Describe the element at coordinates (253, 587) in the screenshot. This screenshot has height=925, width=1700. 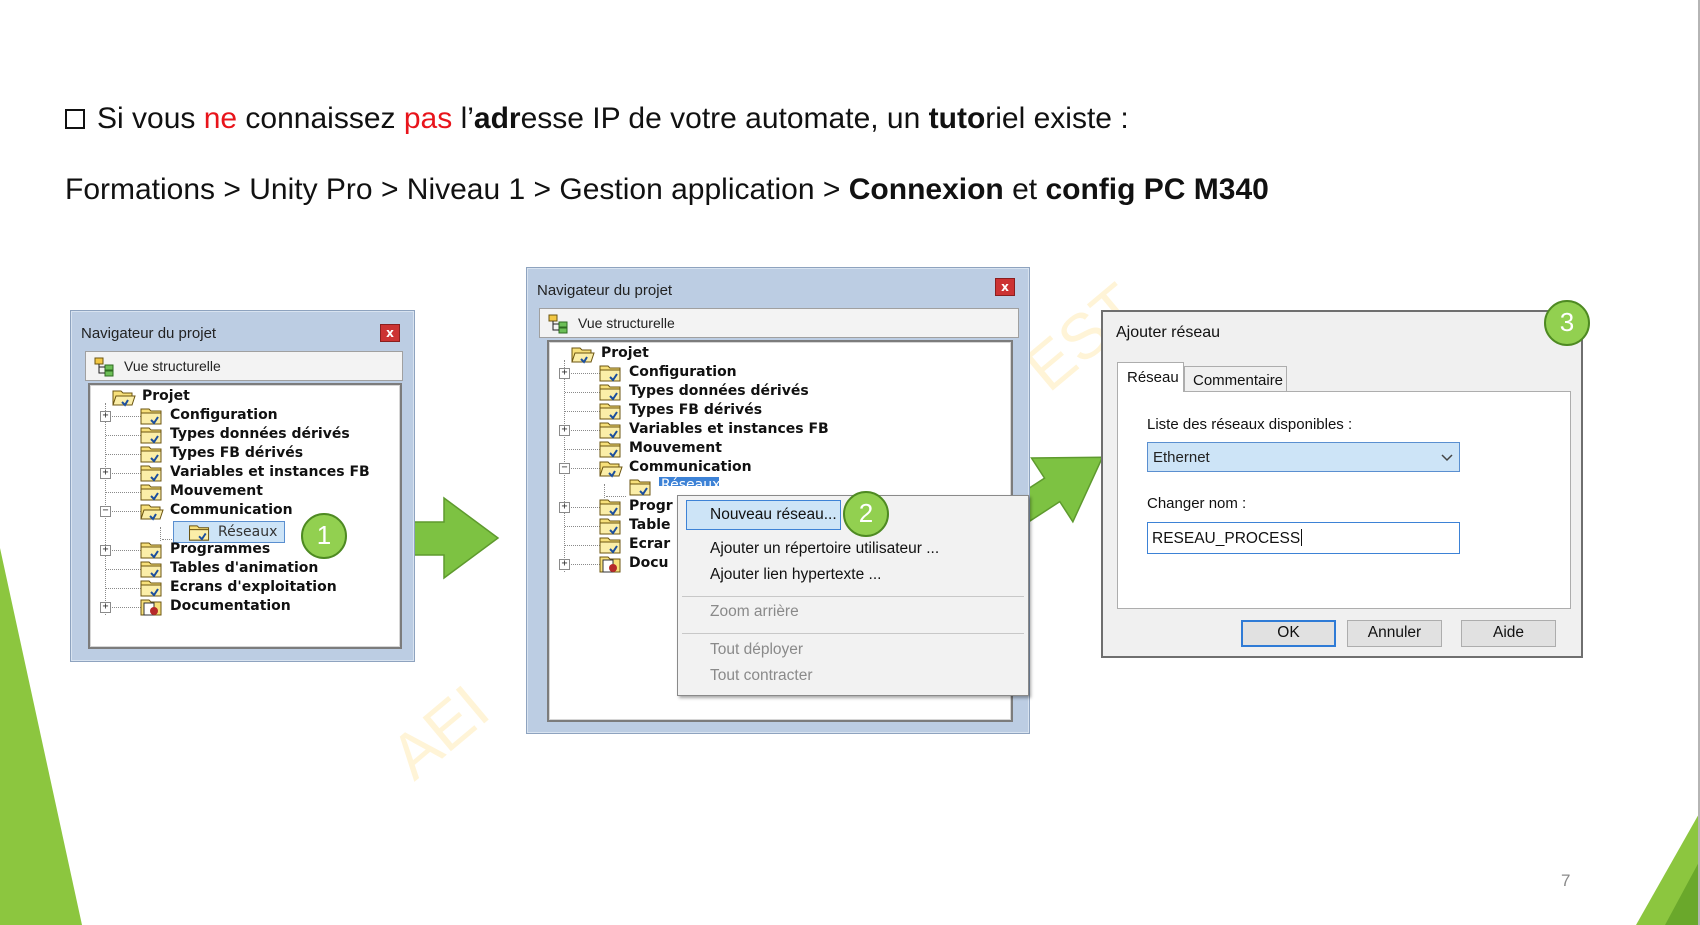
I see `node-label: Ecrans d'exploitation` at that location.